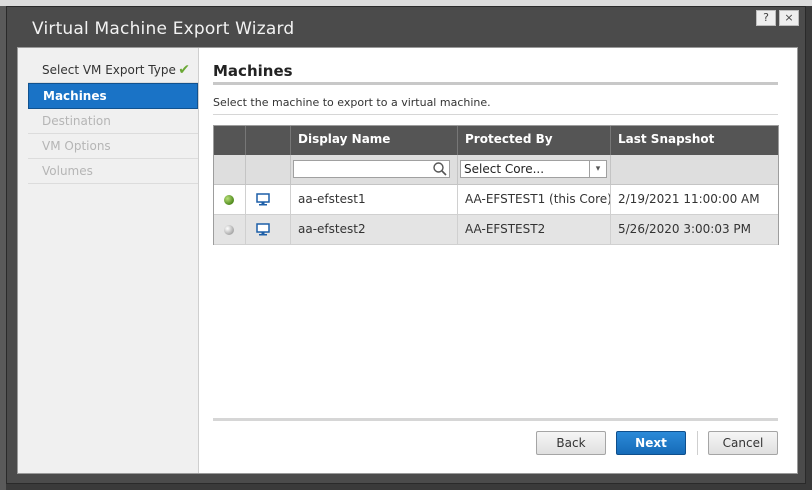 Image resolution: width=812 pixels, height=490 pixels. What do you see at coordinates (534, 199) in the screenshot?
I see `protected-by: AA-EFSTEST1 (this Core)` at bounding box center [534, 199].